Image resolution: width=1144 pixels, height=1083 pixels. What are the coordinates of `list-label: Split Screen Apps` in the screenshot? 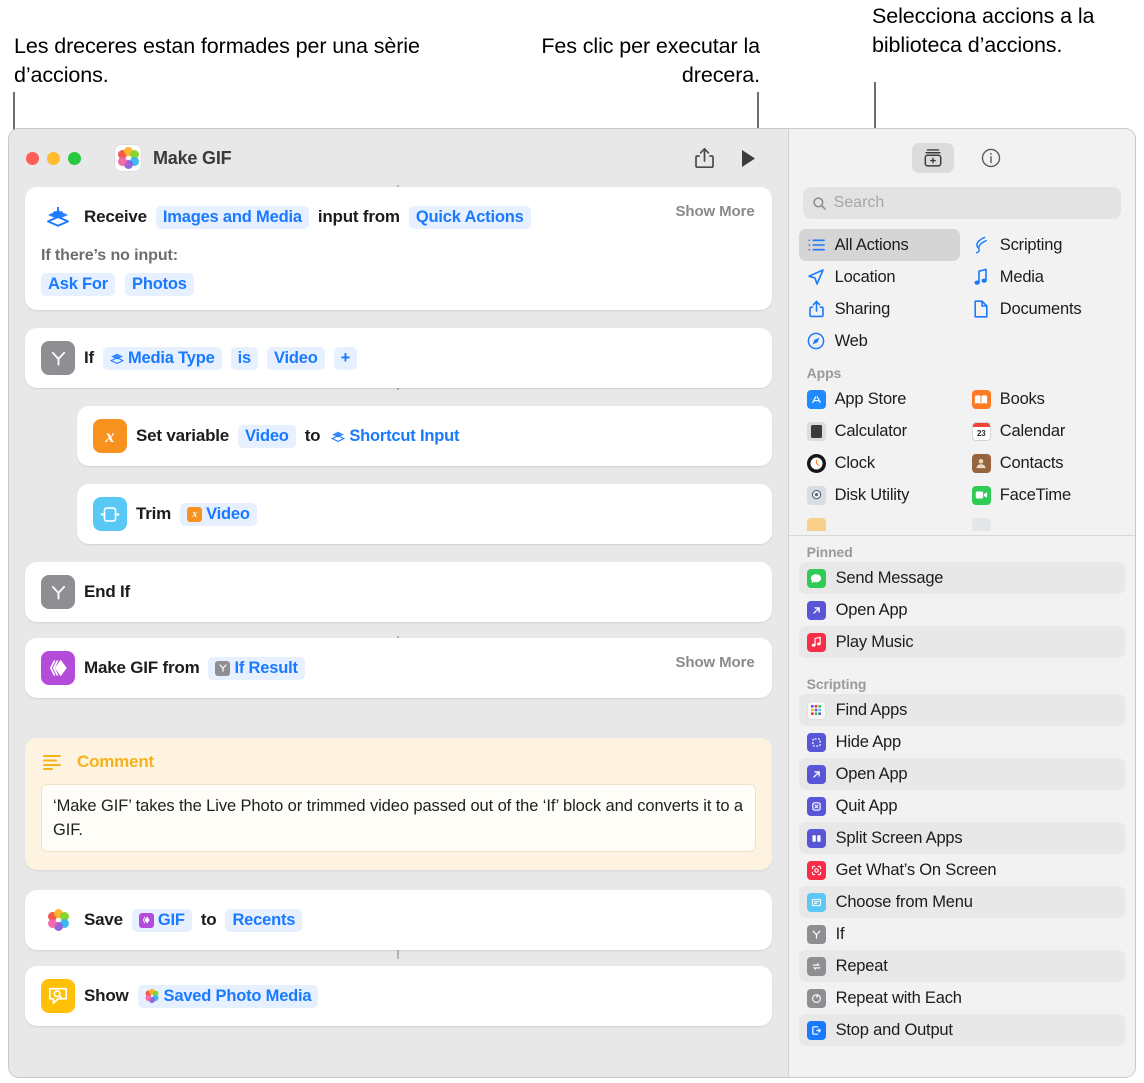 It's located at (899, 837).